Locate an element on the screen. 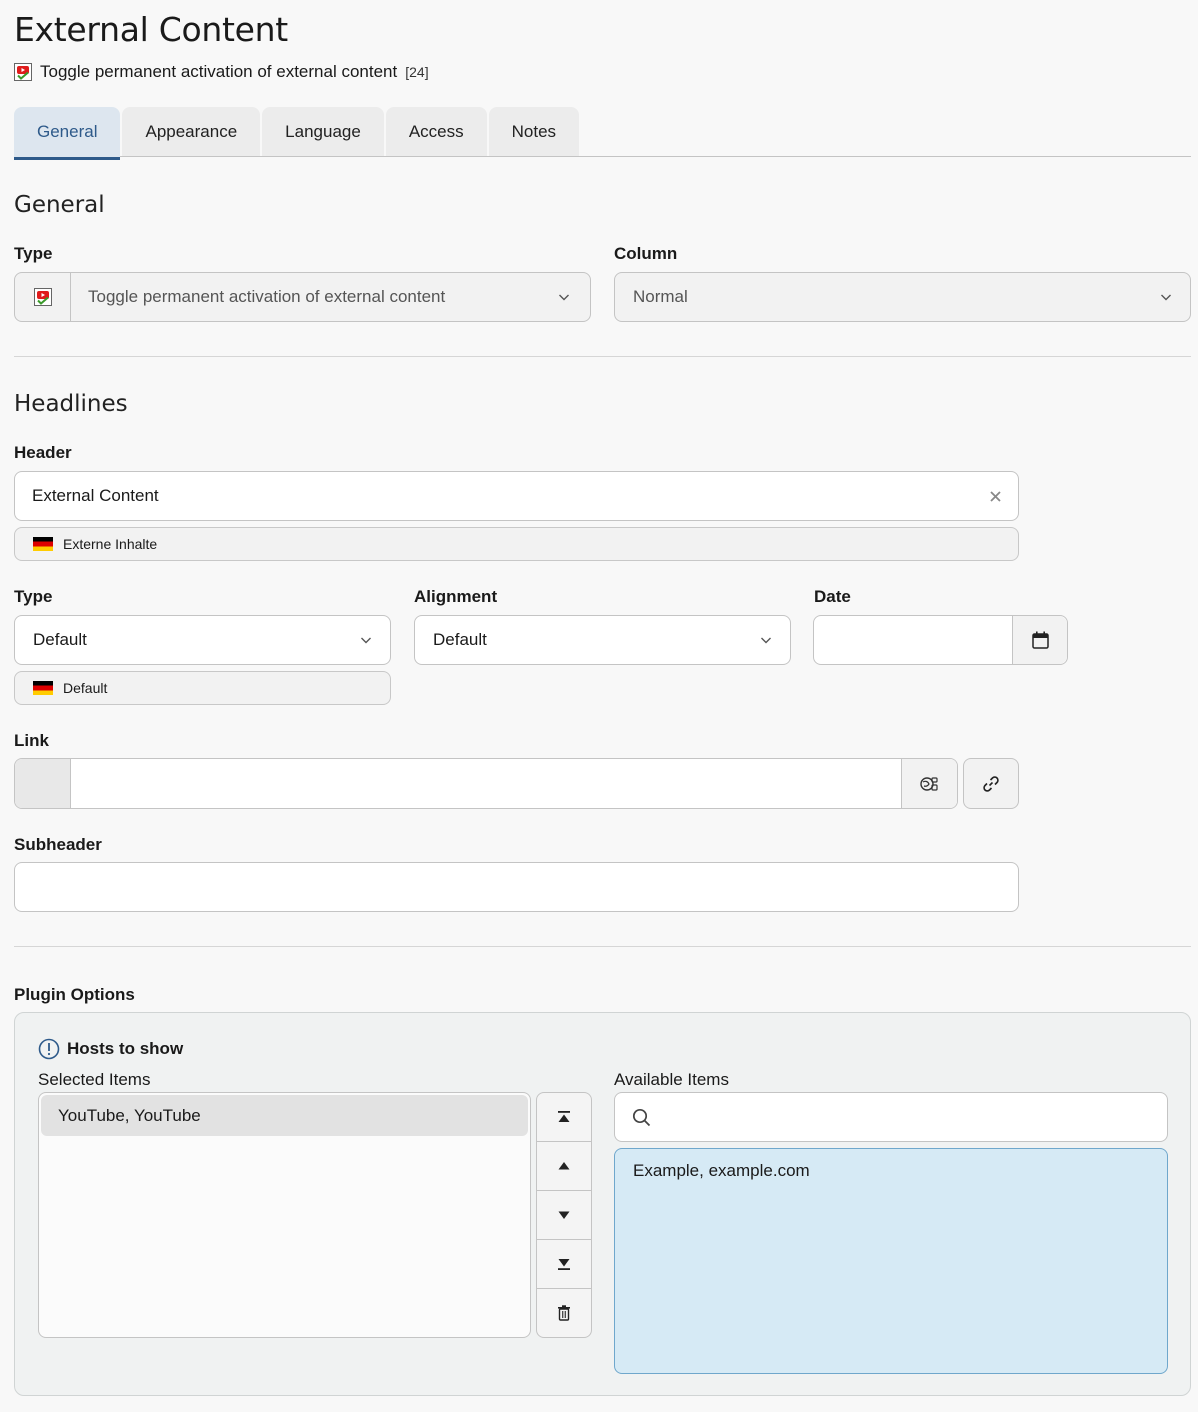  remove-item-button is located at coordinates (564, 1313).